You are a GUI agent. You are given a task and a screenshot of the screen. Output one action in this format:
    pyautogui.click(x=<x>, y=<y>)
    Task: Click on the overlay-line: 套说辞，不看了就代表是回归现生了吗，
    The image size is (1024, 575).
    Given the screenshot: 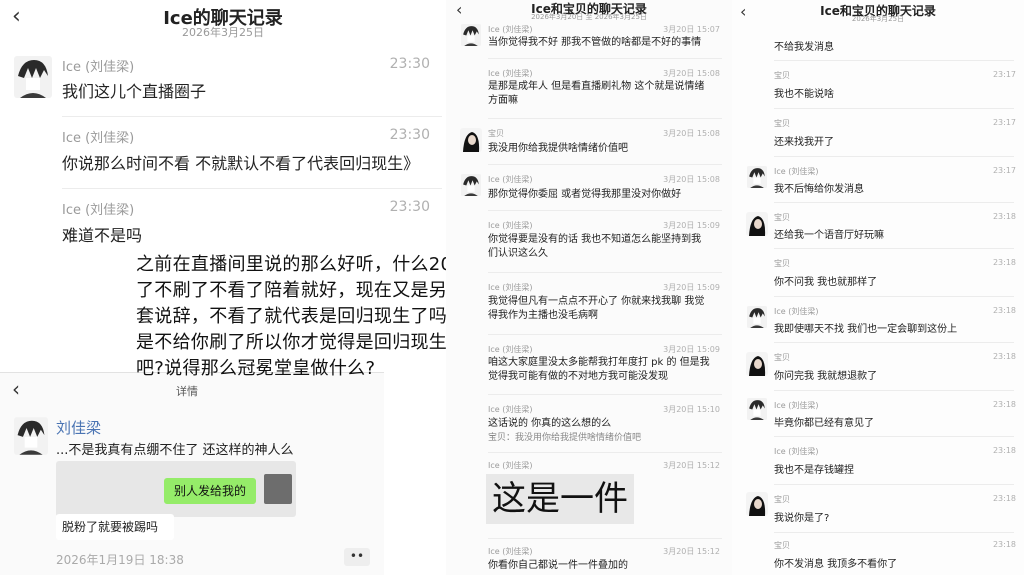 What is the action you would take?
    pyautogui.click(x=291, y=316)
    